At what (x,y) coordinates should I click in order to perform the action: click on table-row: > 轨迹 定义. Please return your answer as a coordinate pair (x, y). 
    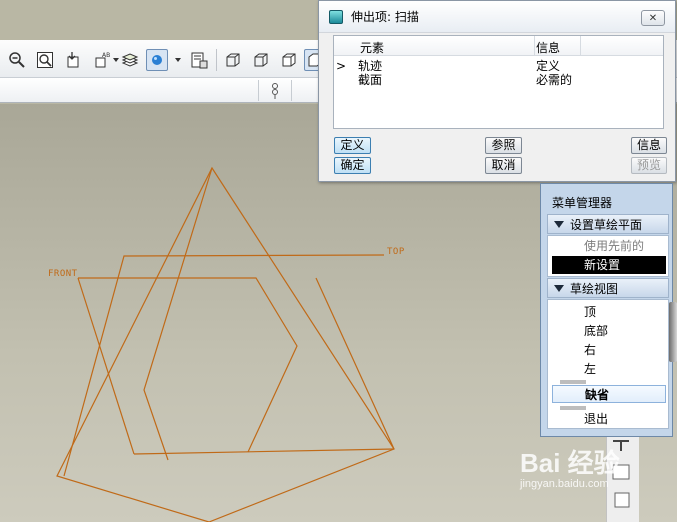
    Looking at the image, I should click on (498, 66).